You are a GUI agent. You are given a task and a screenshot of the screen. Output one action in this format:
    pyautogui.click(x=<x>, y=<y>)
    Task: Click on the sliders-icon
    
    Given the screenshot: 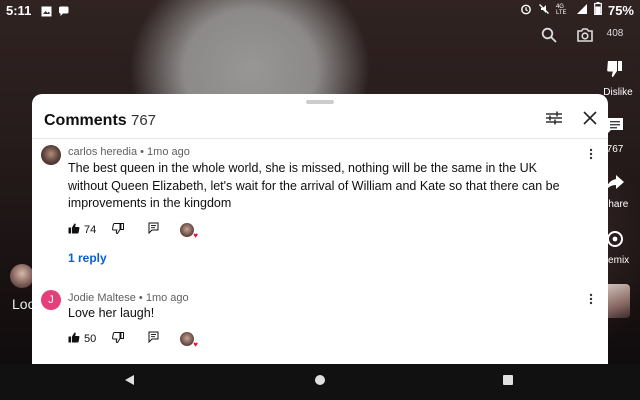 What is the action you would take?
    pyautogui.click(x=554, y=120)
    